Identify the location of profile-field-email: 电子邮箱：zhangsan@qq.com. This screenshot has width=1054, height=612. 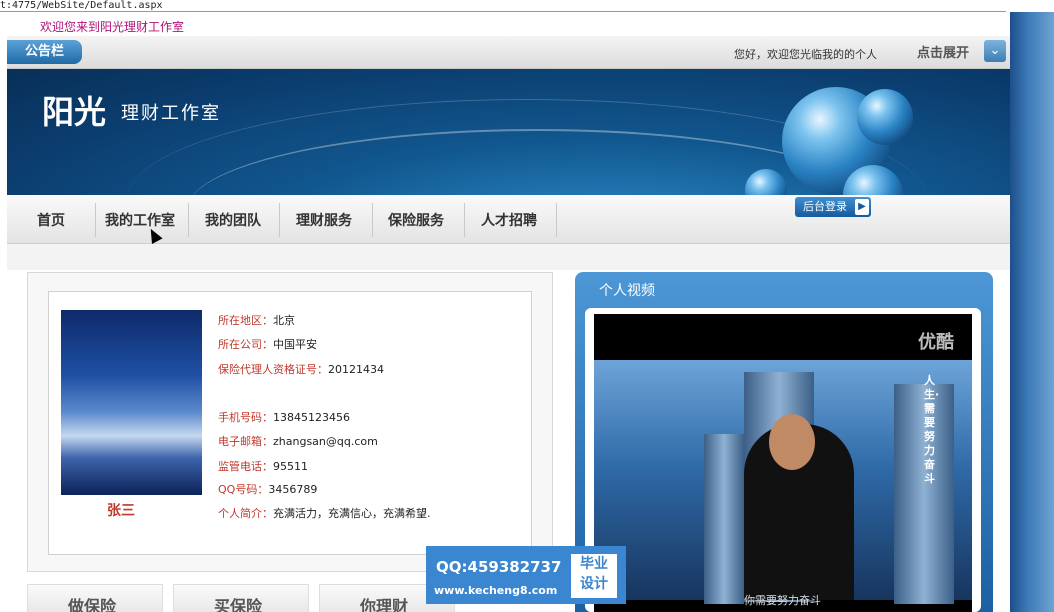
(298, 441).